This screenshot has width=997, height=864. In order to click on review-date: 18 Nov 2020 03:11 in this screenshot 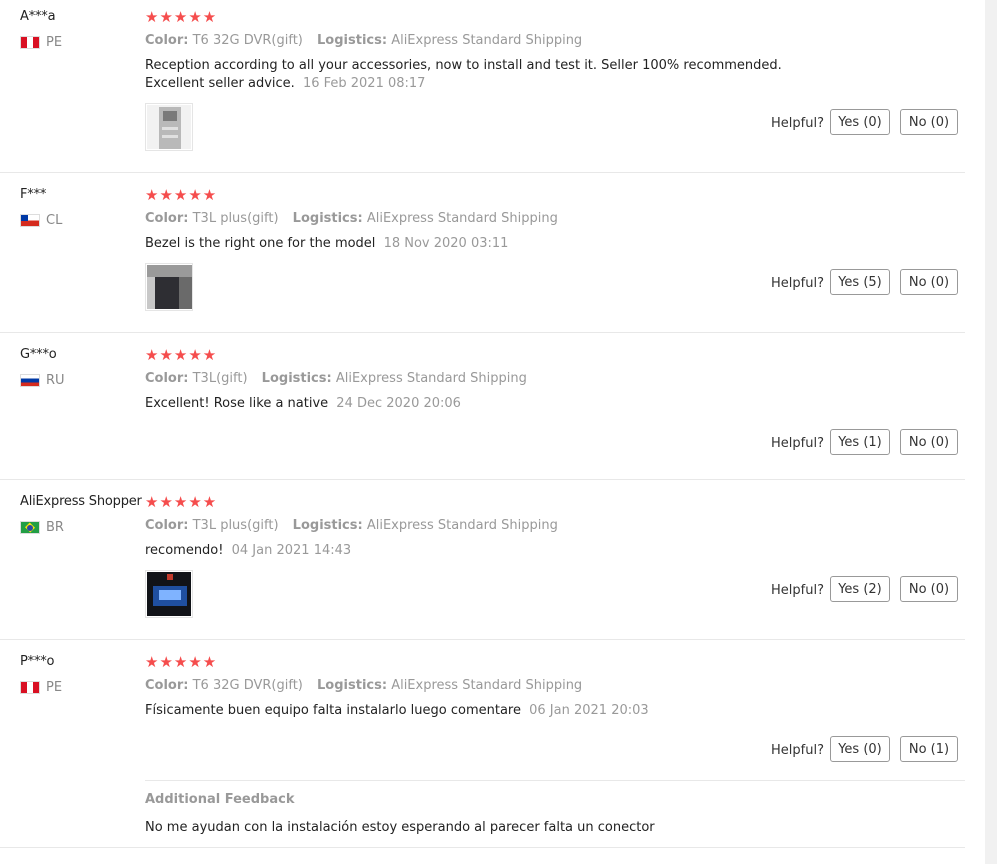, I will do `click(446, 243)`.